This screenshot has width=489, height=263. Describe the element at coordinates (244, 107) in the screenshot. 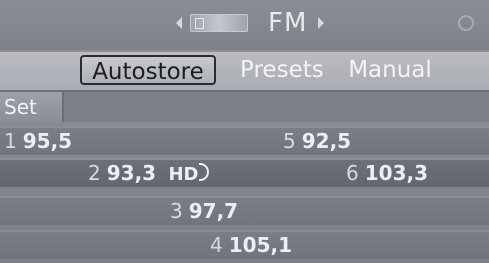

I see `set-row: Set` at that location.